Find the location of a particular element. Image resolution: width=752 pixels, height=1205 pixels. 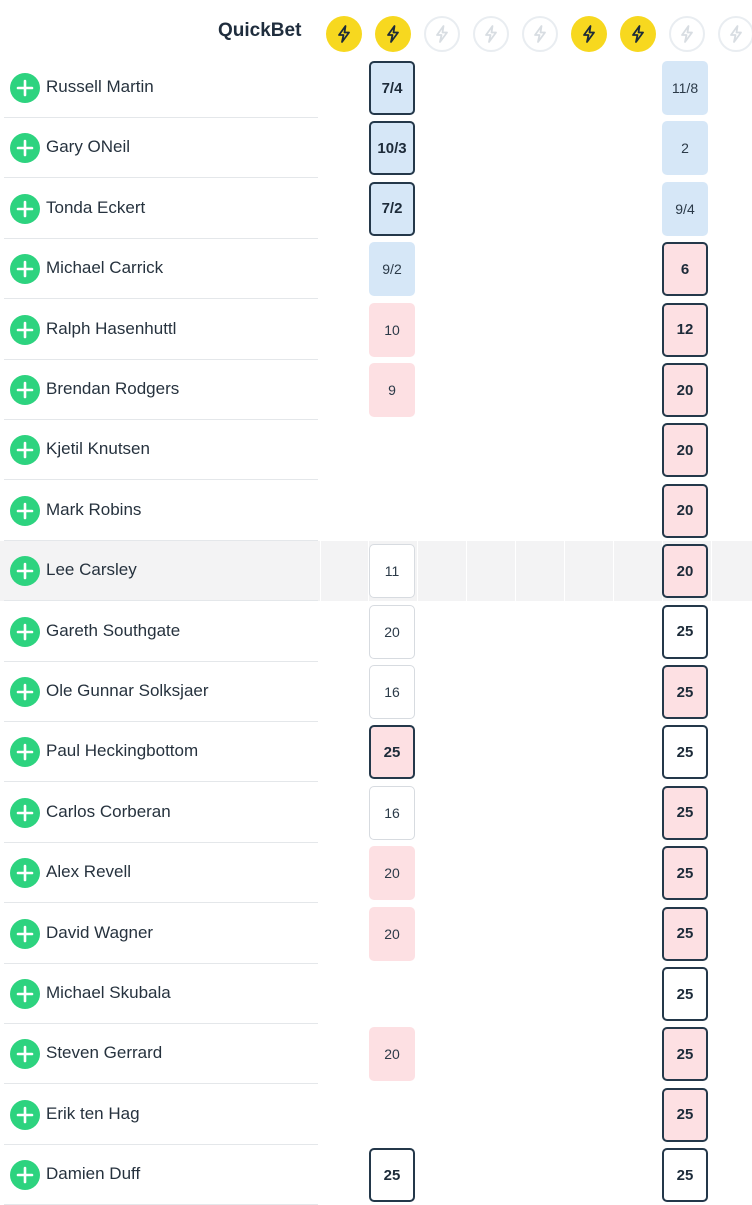

runner-name: Kjetil Knutsen is located at coordinates (98, 449).